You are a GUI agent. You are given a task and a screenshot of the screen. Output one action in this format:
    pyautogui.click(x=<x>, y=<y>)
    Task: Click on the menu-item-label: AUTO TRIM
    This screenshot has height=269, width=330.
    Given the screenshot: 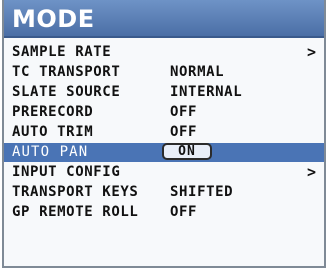 What is the action you would take?
    pyautogui.click(x=53, y=132)
    